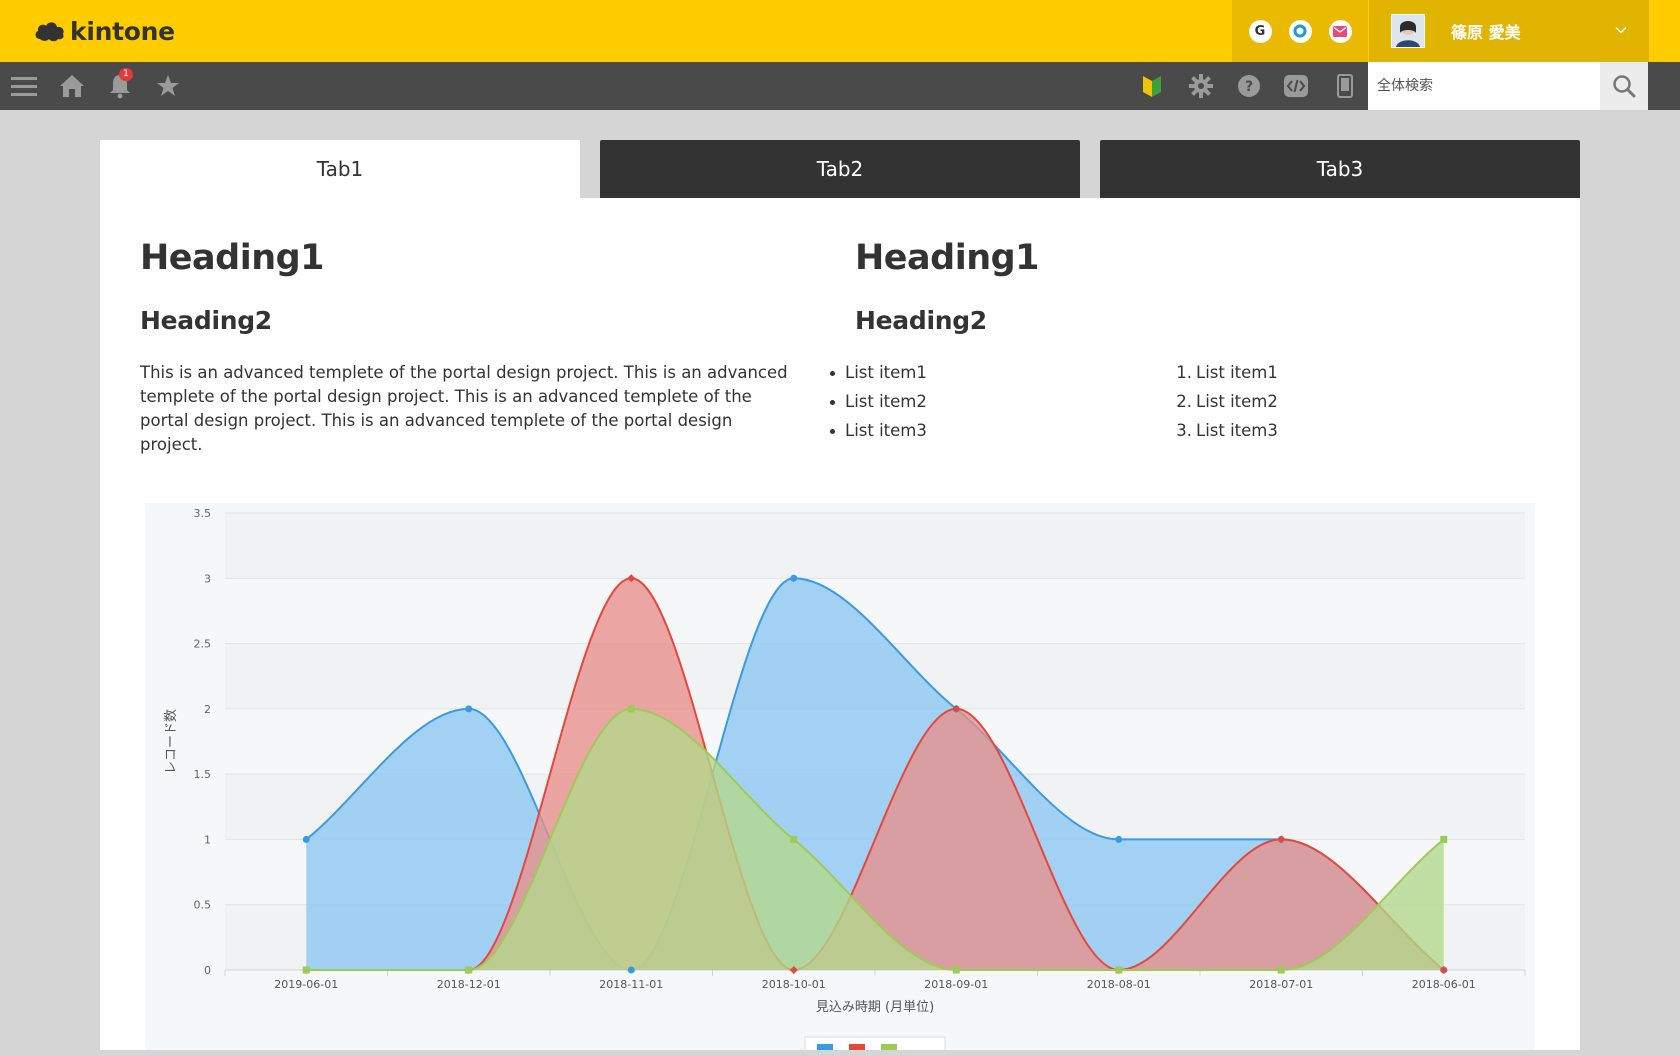 This screenshot has width=1680, height=1055. I want to click on code-icon, so click(1296, 86).